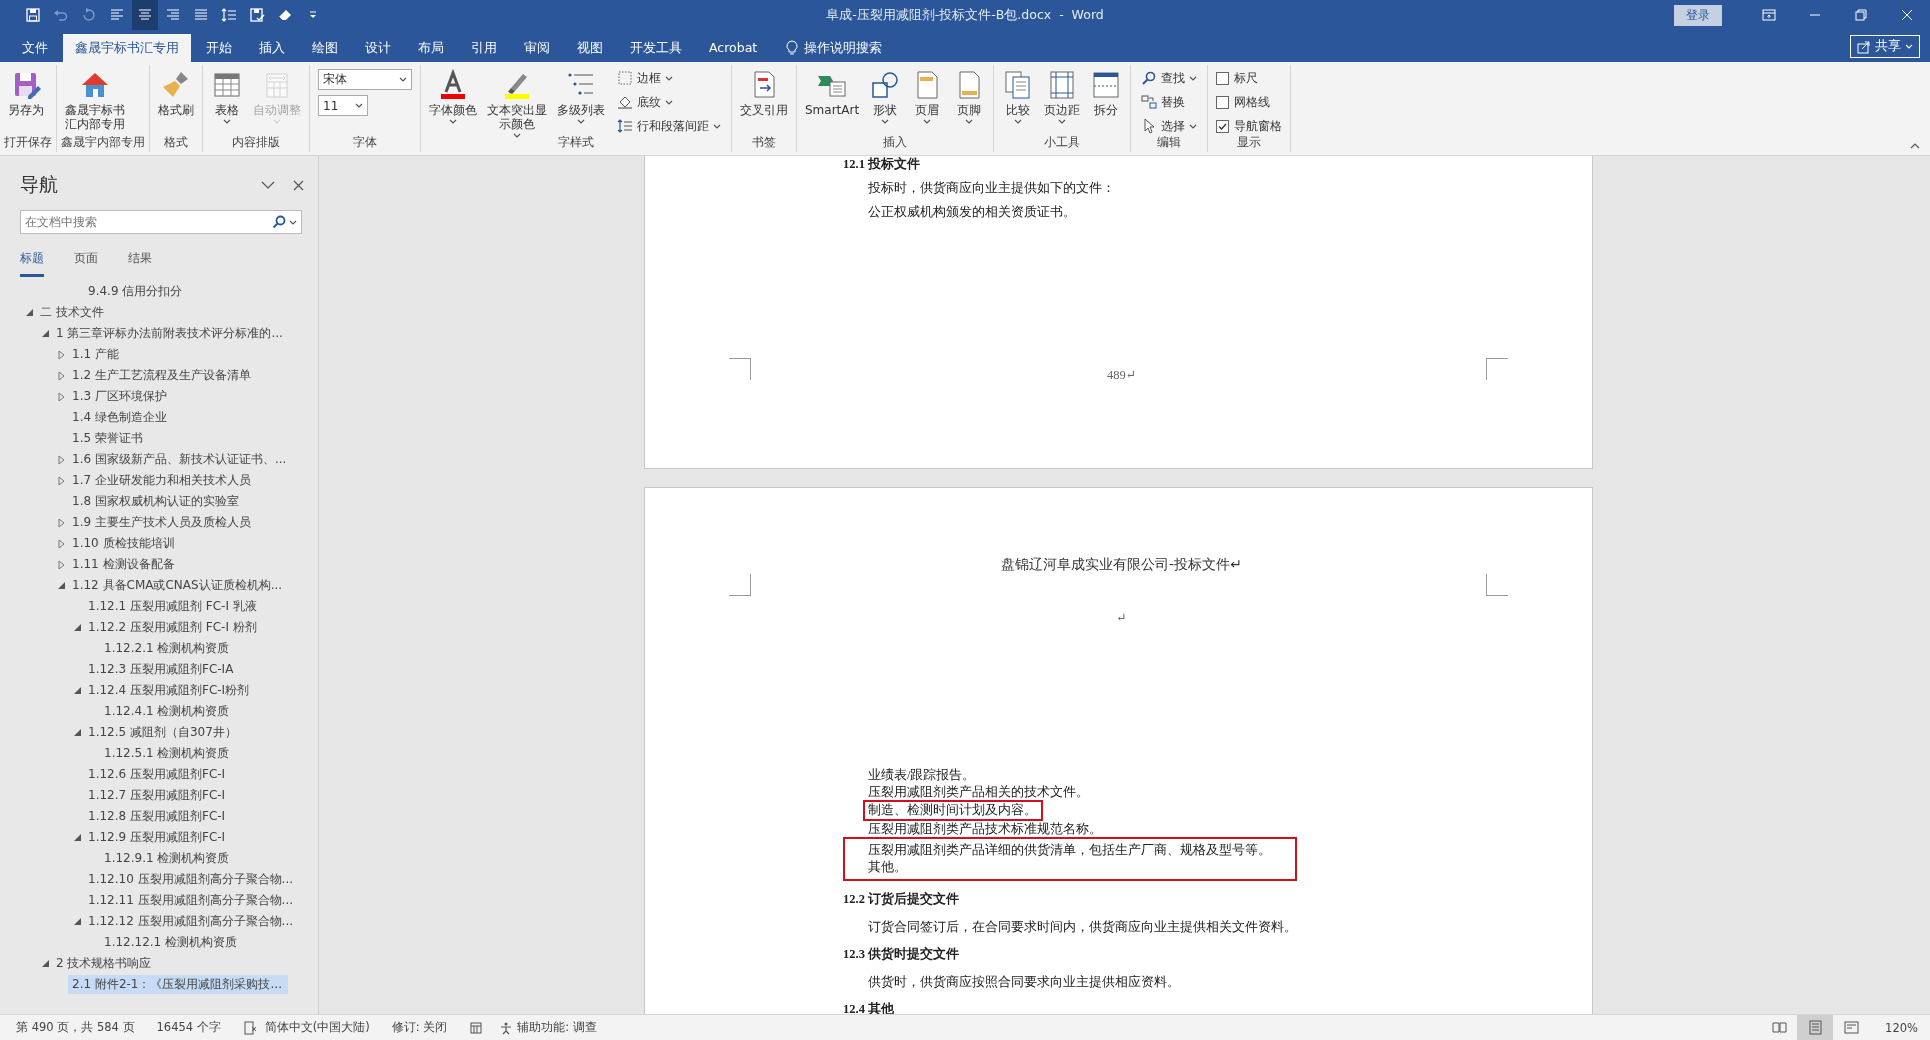 The image size is (1930, 1040). Describe the element at coordinates (419, 1027) in the screenshot. I see `track-changes-status: 修订: 关闭` at that location.